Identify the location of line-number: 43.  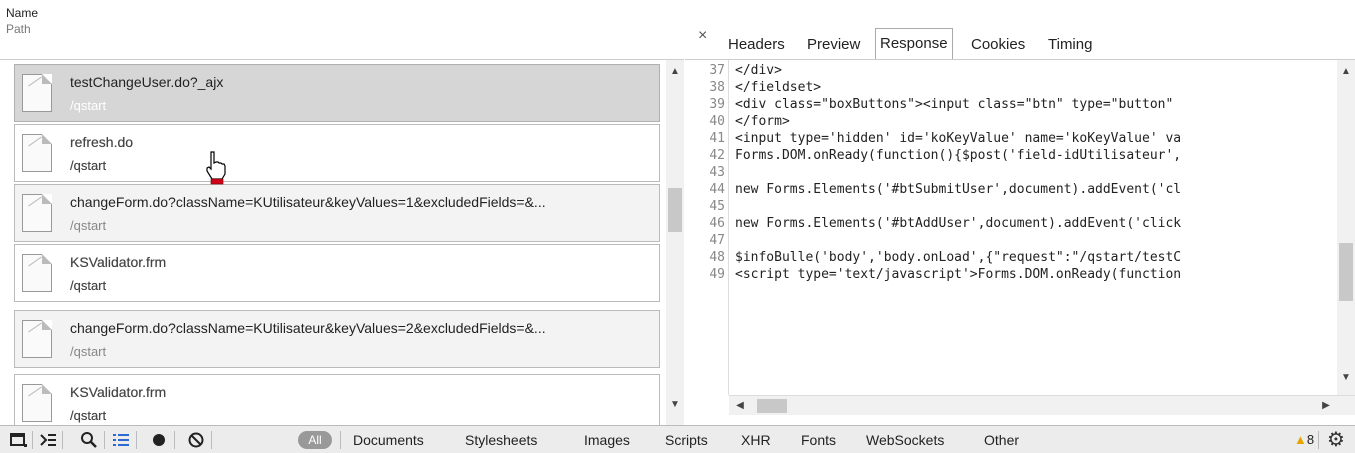
(717, 172).